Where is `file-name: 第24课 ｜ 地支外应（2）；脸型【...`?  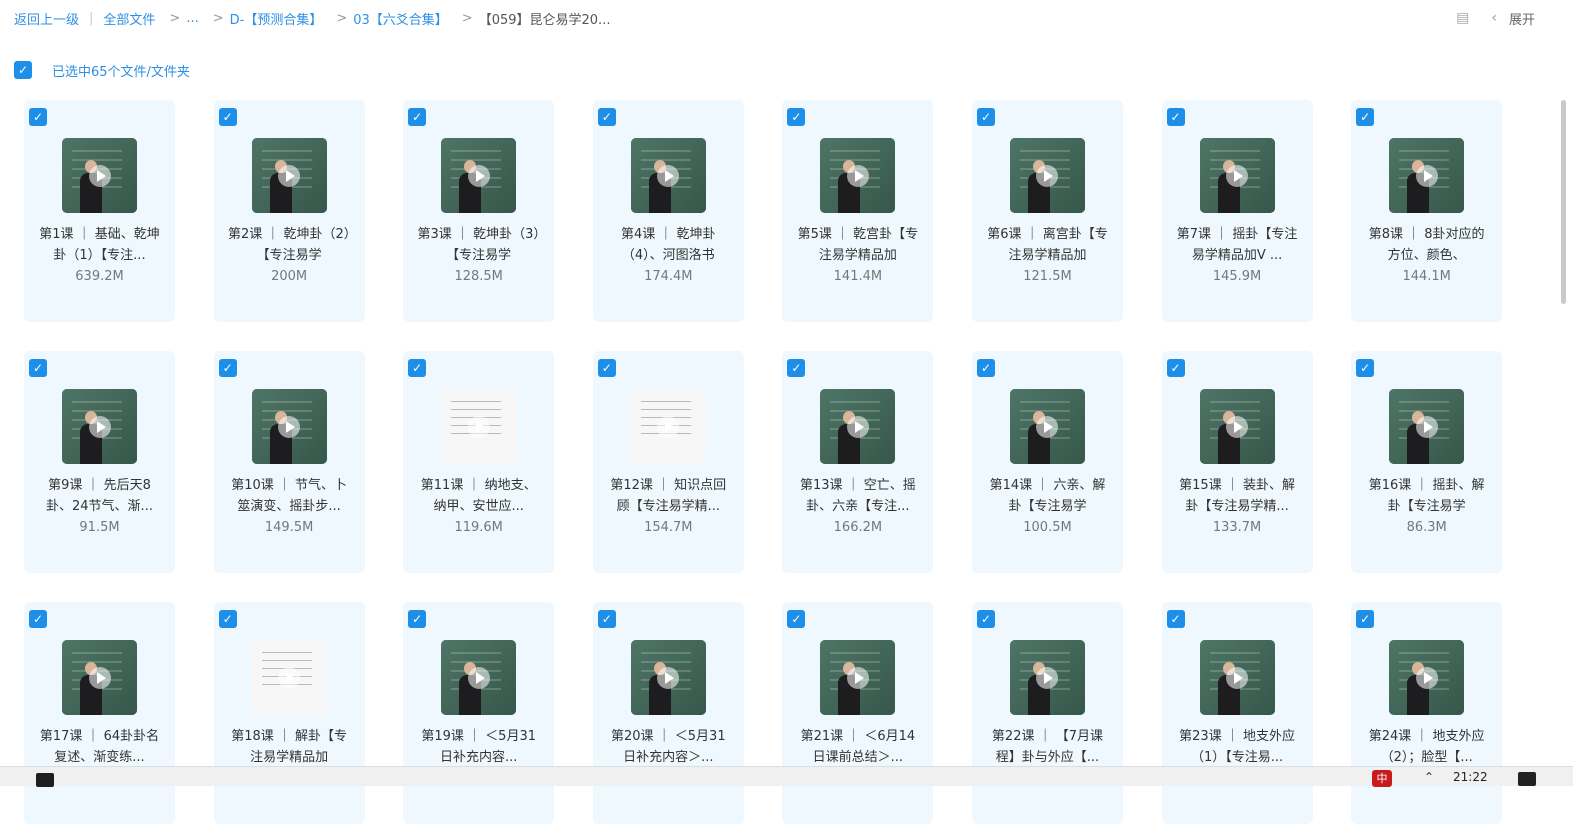 file-name: 第24课 ｜ 地支外应（2）；脸型【... is located at coordinates (1426, 747).